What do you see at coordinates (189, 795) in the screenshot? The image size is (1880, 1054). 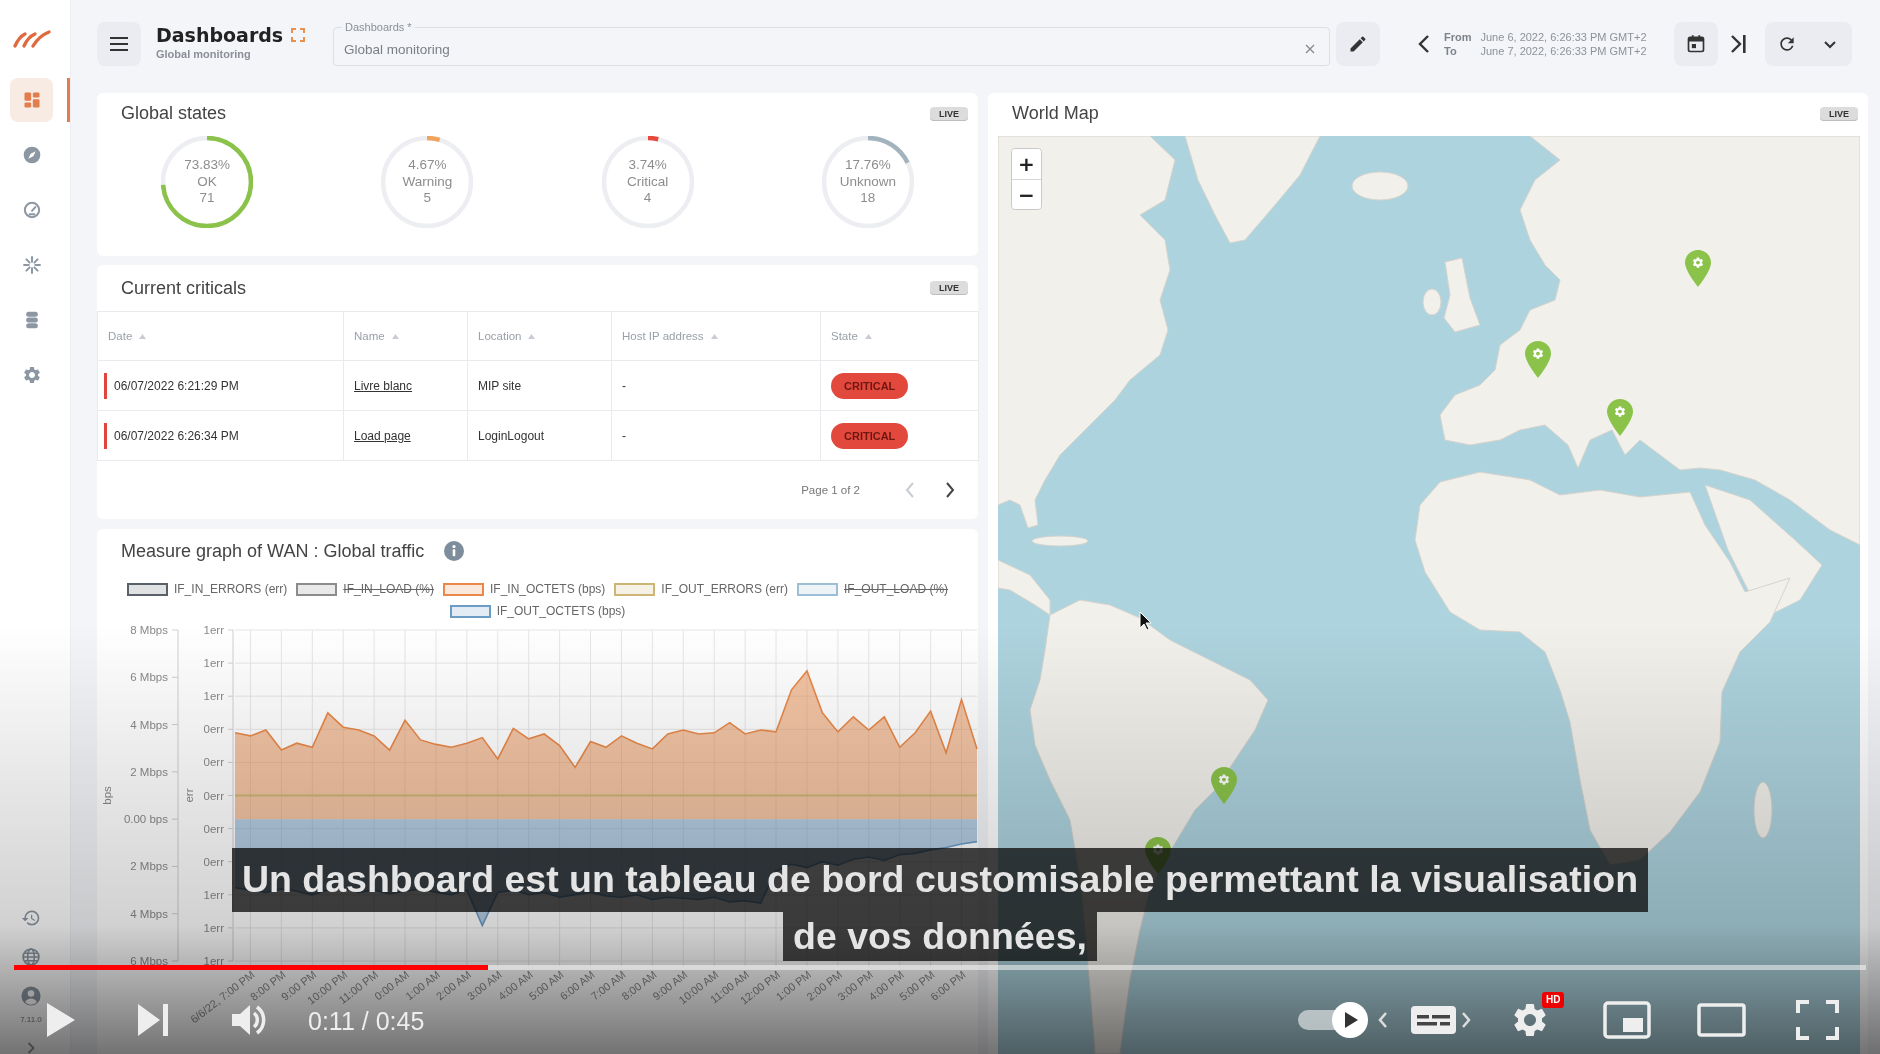 I see `axis-title: err` at bounding box center [189, 795].